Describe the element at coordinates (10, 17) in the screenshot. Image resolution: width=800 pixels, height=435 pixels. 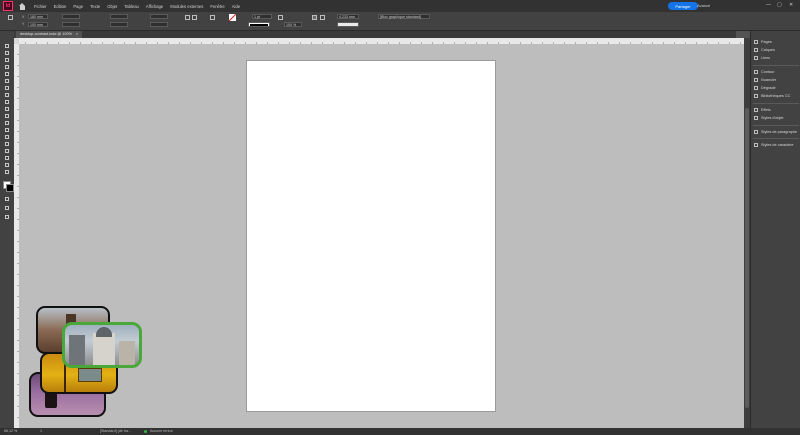
I see `reference-point-icon` at that location.